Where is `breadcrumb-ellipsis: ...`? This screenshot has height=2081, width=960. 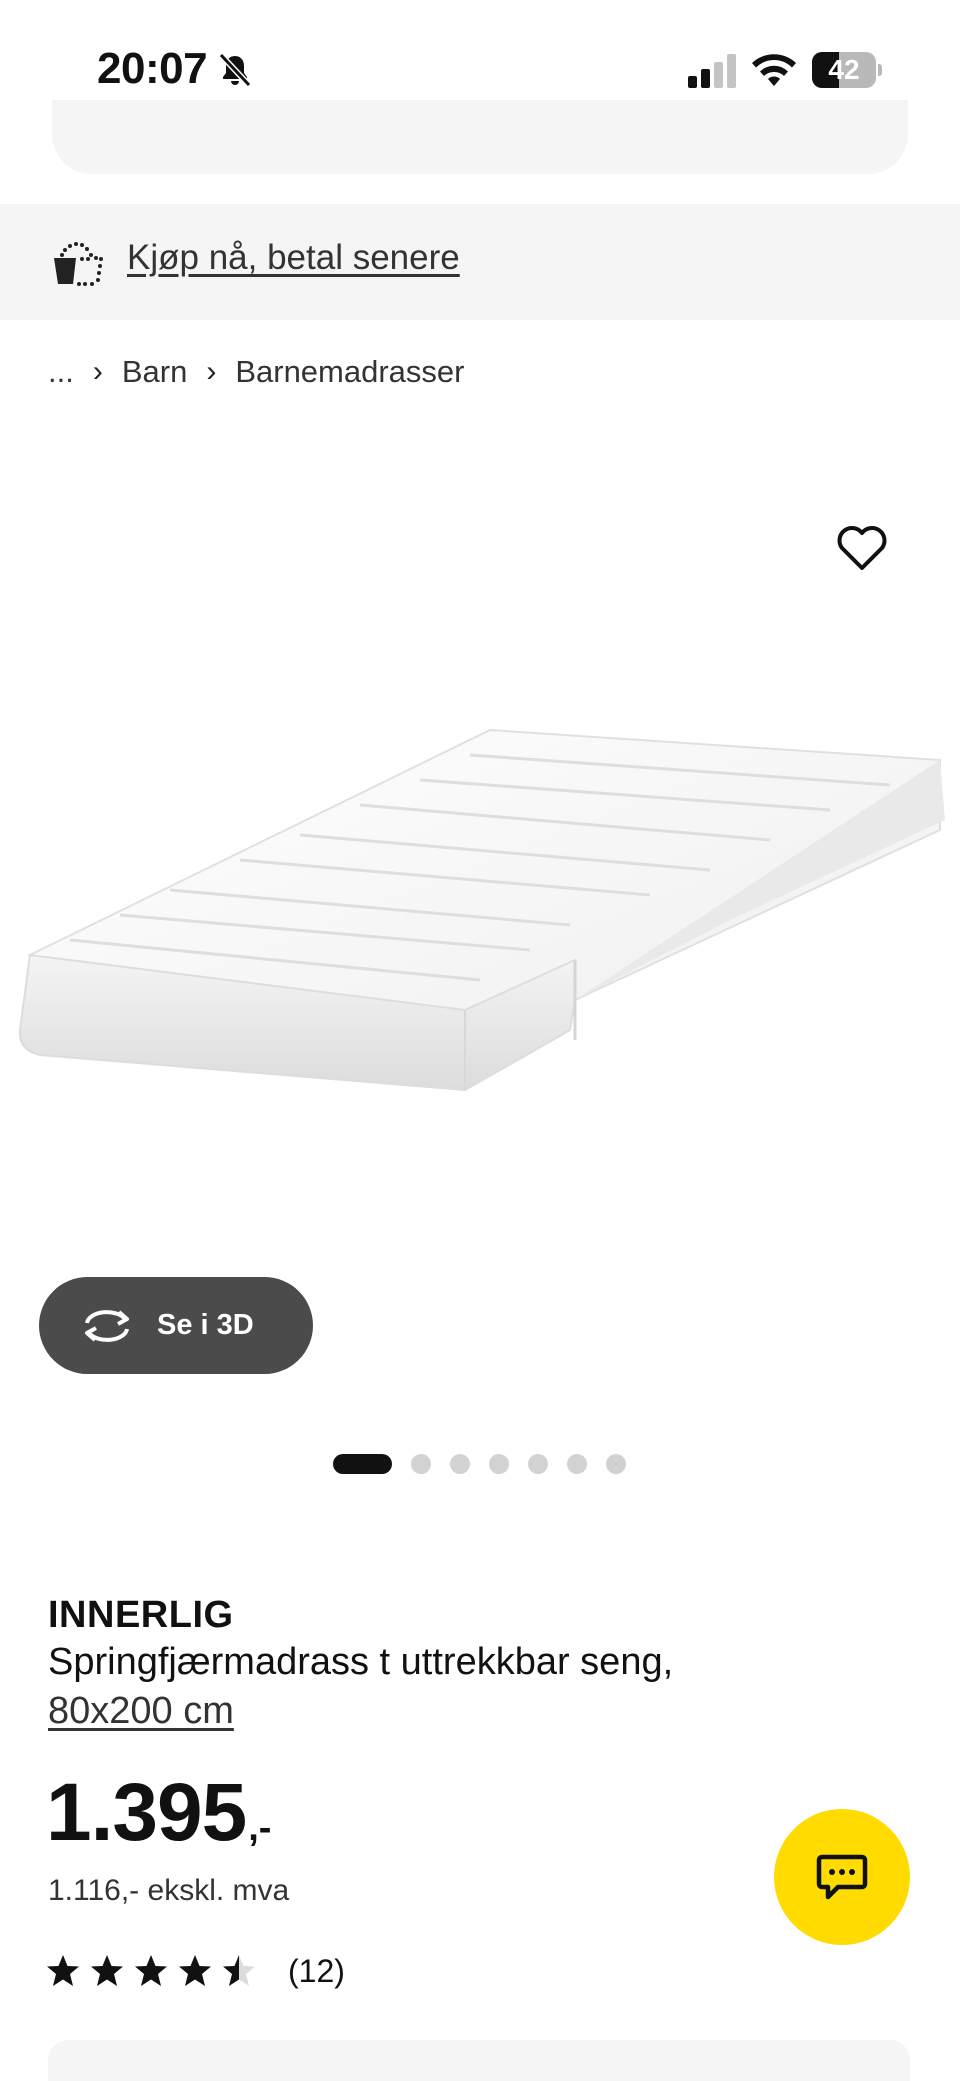 breadcrumb-ellipsis: ... is located at coordinates (61, 372).